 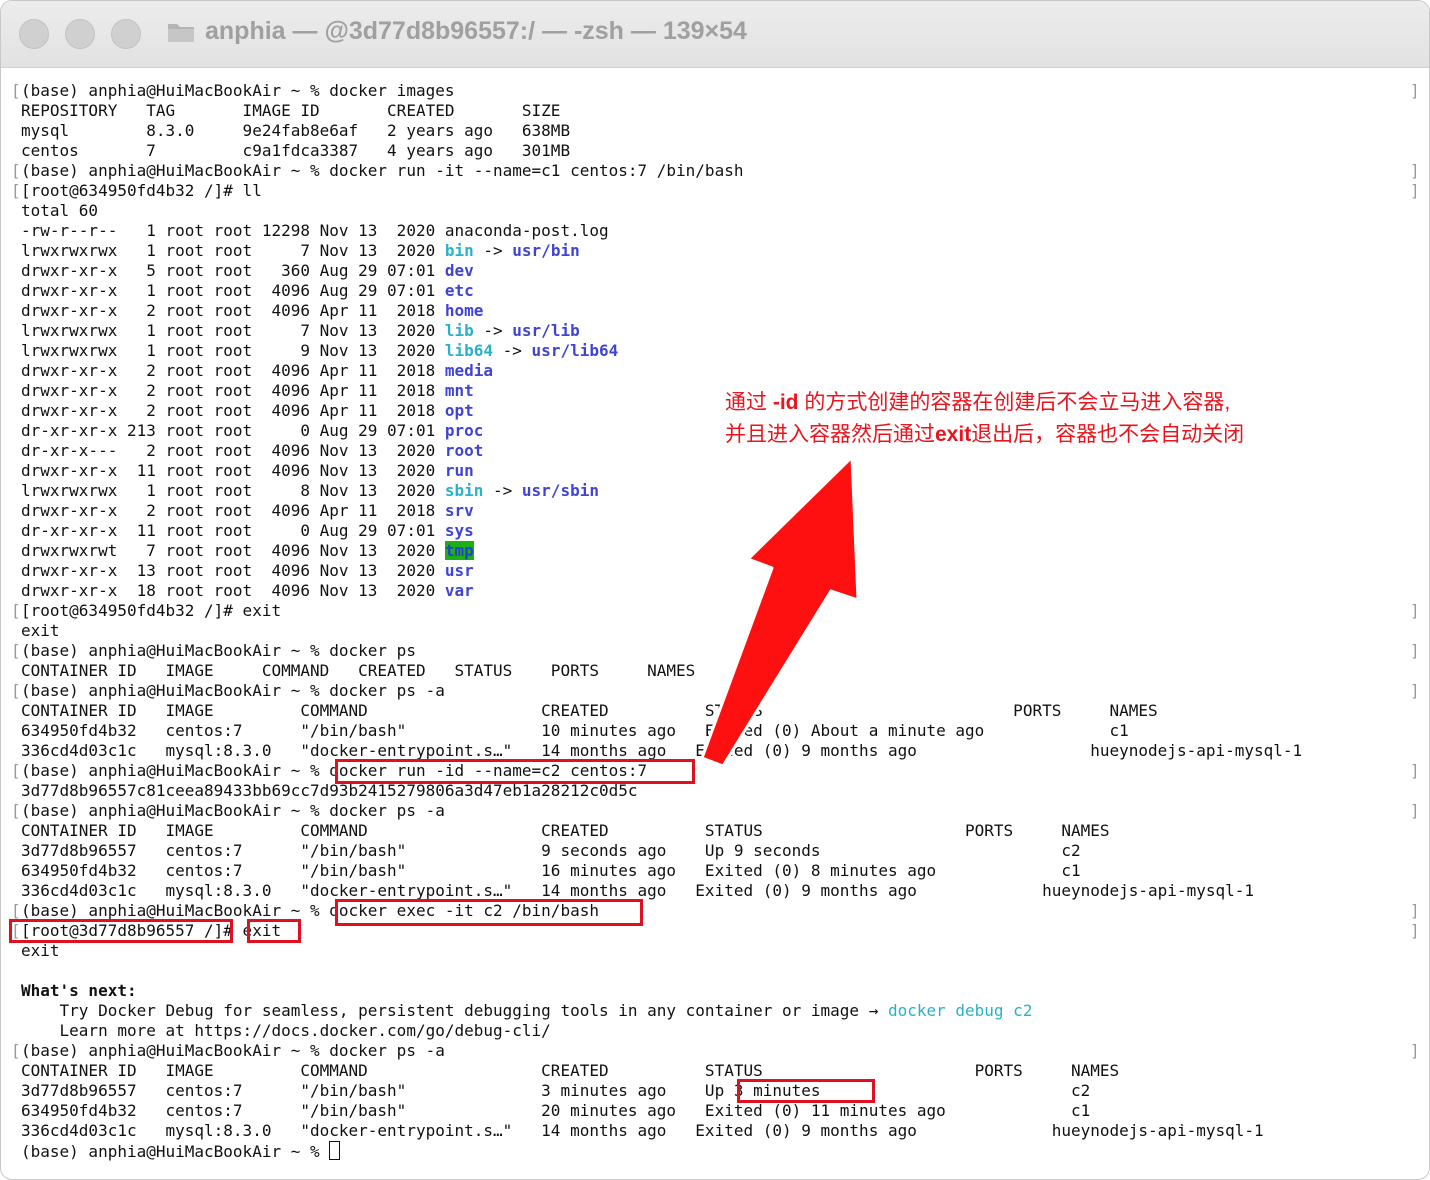 What do you see at coordinates (978, 402) in the screenshot?
I see `annotation-line-1: 通过 -id 的方式创建的容器在创建后不会立马进入容器,` at bounding box center [978, 402].